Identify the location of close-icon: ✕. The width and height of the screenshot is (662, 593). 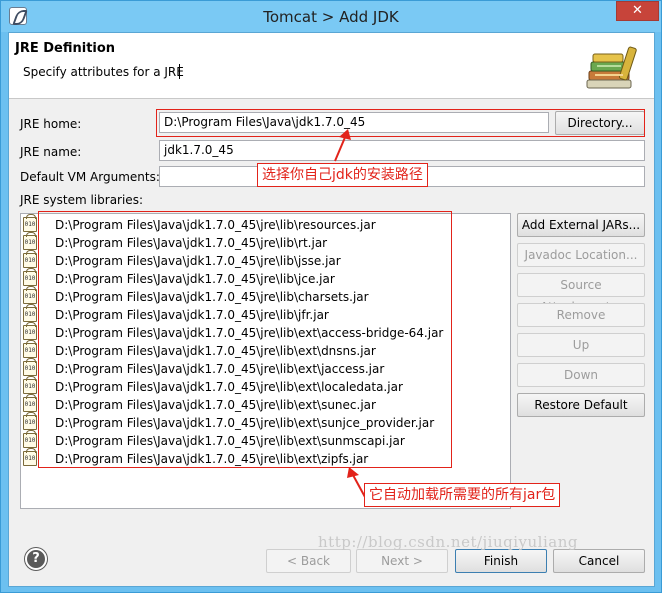
(637, 10).